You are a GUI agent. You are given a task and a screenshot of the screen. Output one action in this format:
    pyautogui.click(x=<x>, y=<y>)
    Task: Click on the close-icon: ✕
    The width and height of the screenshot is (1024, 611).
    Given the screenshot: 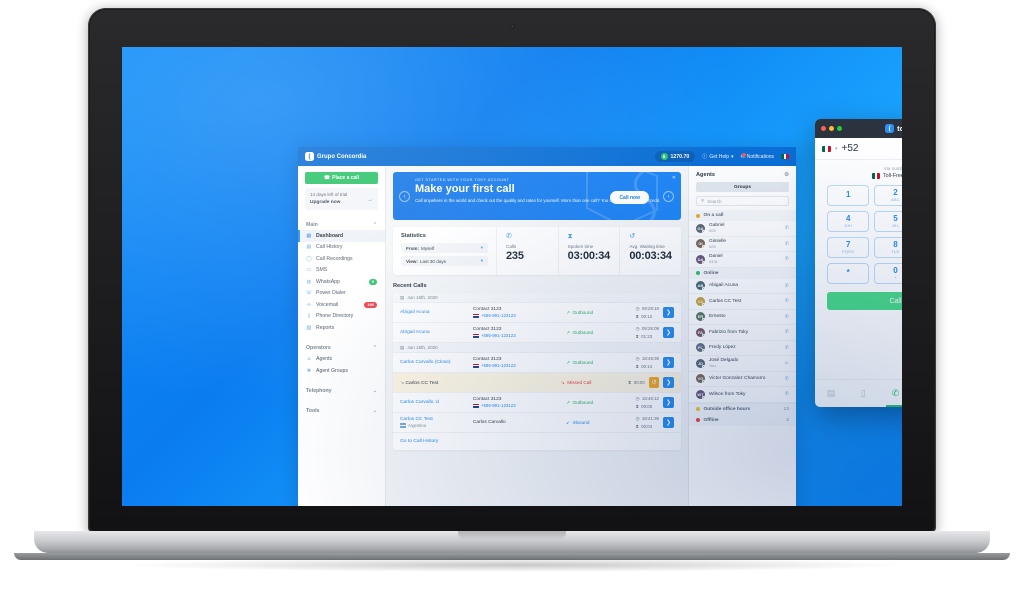 What is the action you would take?
    pyautogui.click(x=674, y=178)
    